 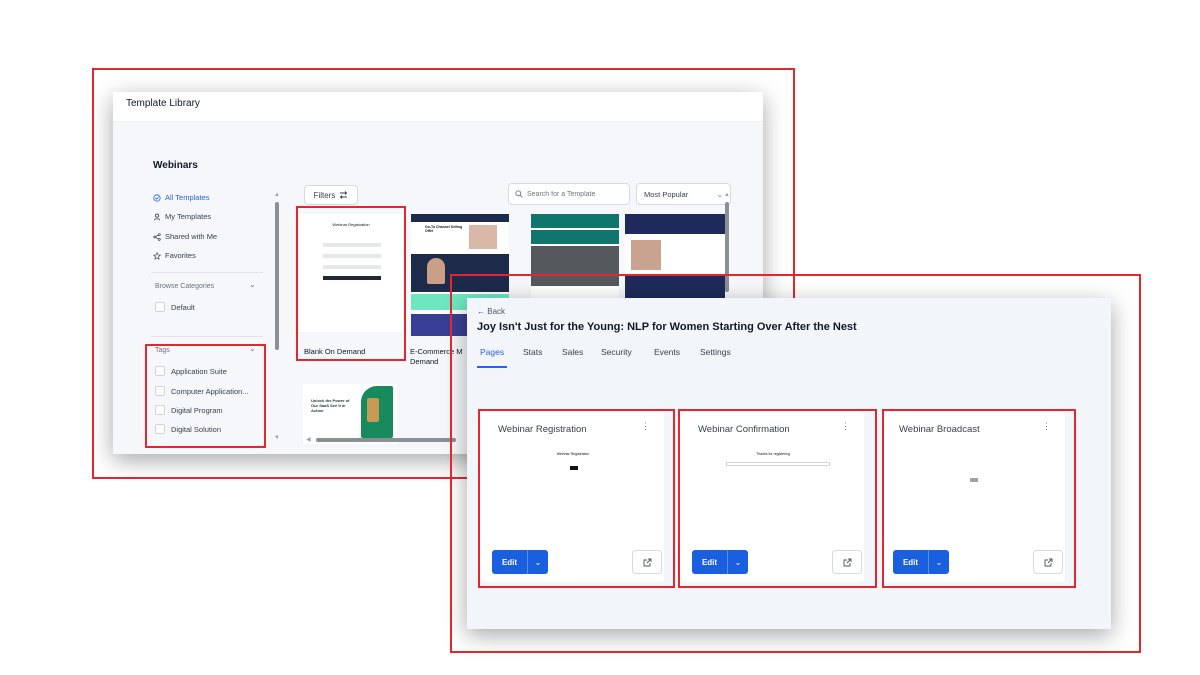 I want to click on preview-button, so click(x=574, y=468).